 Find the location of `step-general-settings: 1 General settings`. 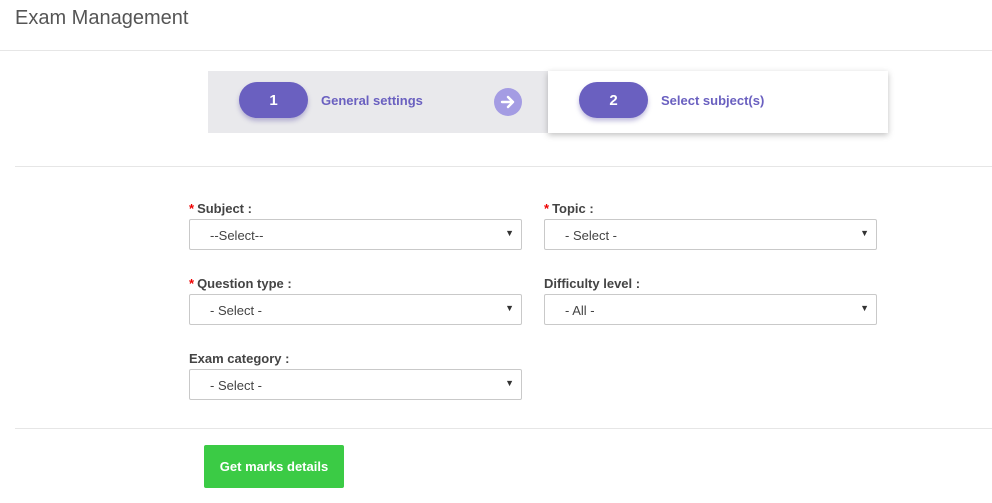

step-general-settings: 1 General settings is located at coordinates (378, 102).